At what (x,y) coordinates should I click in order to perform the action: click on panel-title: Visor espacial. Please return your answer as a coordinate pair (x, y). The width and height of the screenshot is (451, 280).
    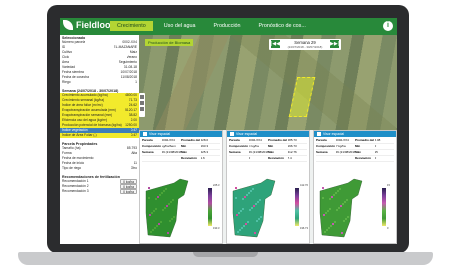
    Looking at the image, I should click on (334, 134).